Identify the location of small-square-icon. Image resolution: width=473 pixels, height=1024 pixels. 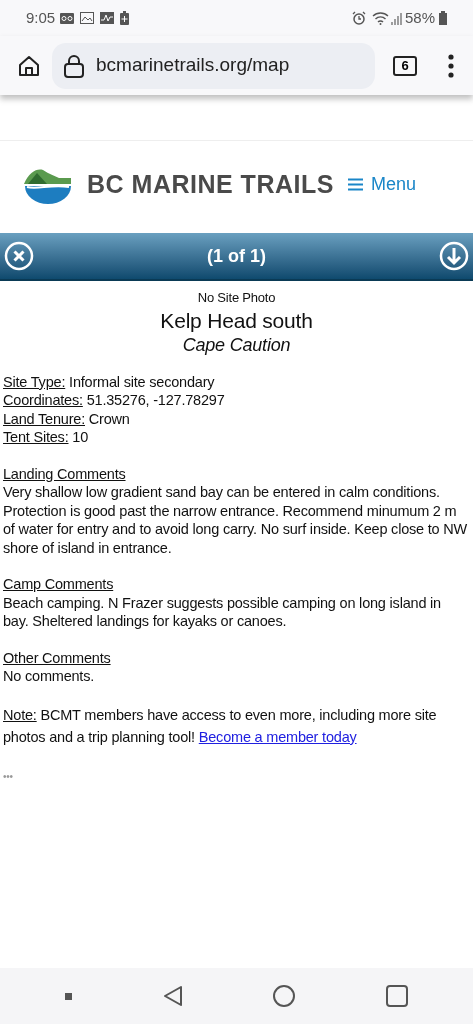
(69, 996).